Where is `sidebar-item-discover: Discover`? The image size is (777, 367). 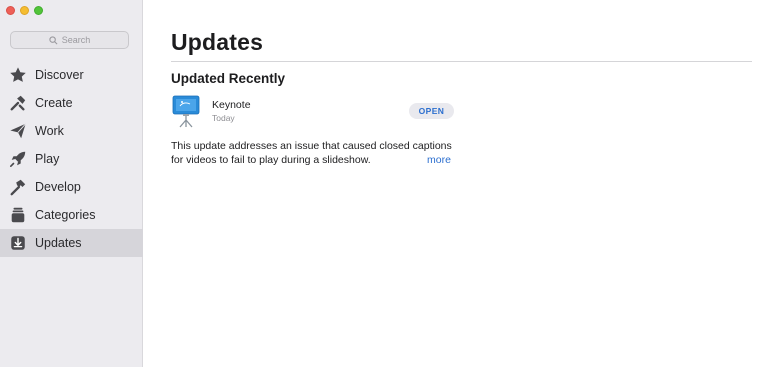
sidebar-item-discover: Discover is located at coordinates (71, 75).